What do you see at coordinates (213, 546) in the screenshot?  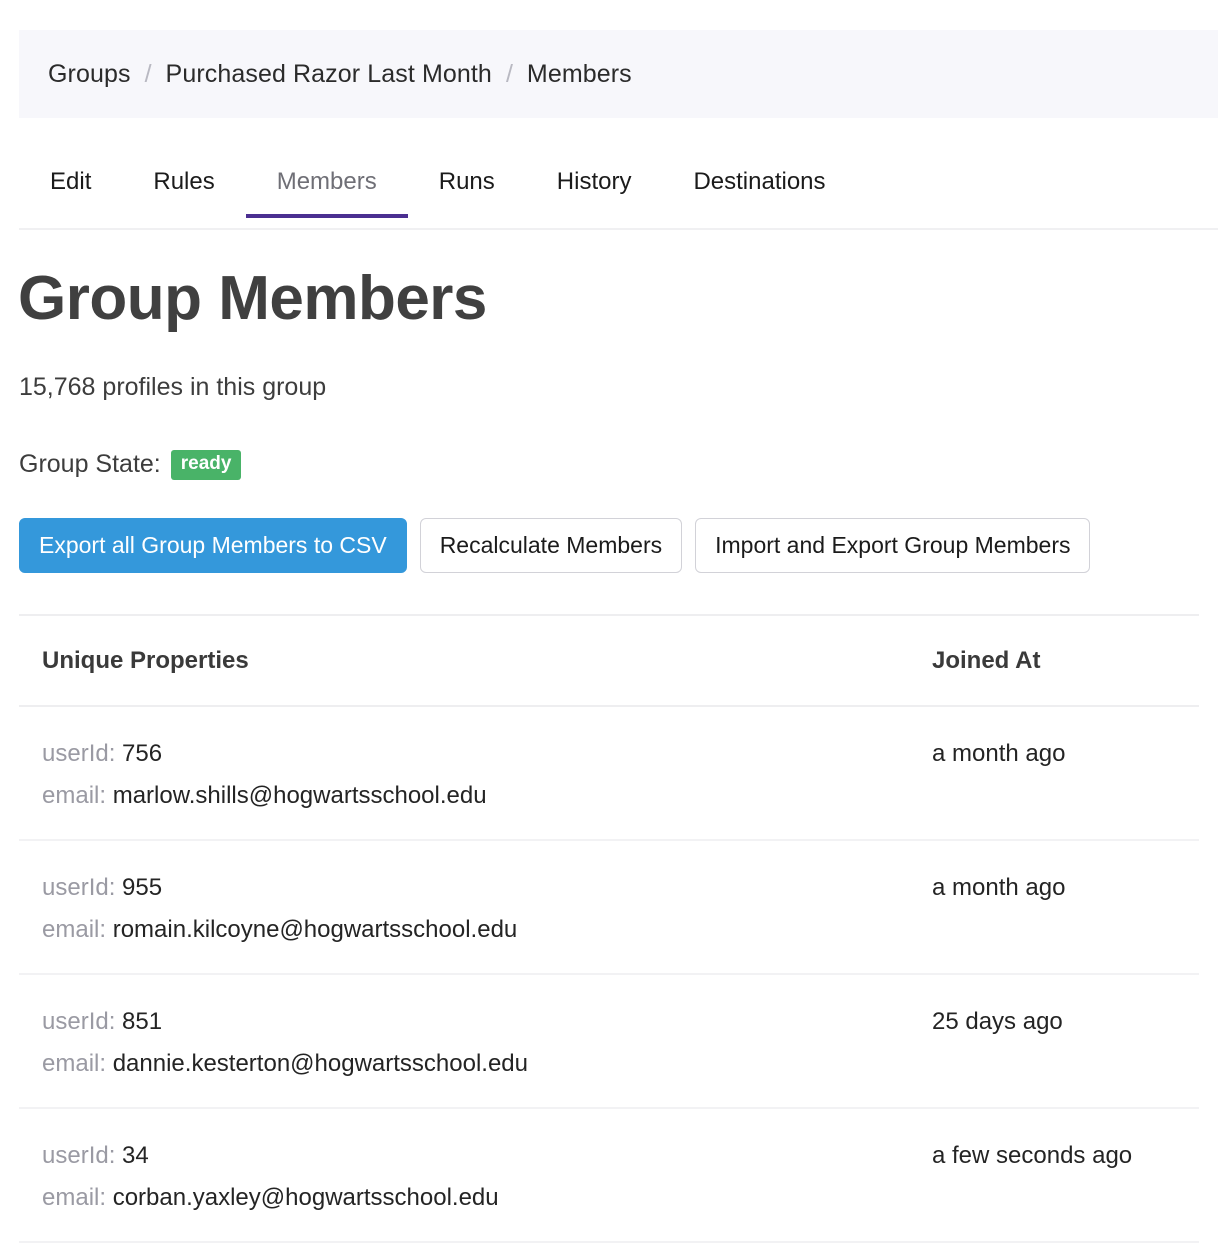 I see `export-all-csv-button: Export all Group Members to CSV` at bounding box center [213, 546].